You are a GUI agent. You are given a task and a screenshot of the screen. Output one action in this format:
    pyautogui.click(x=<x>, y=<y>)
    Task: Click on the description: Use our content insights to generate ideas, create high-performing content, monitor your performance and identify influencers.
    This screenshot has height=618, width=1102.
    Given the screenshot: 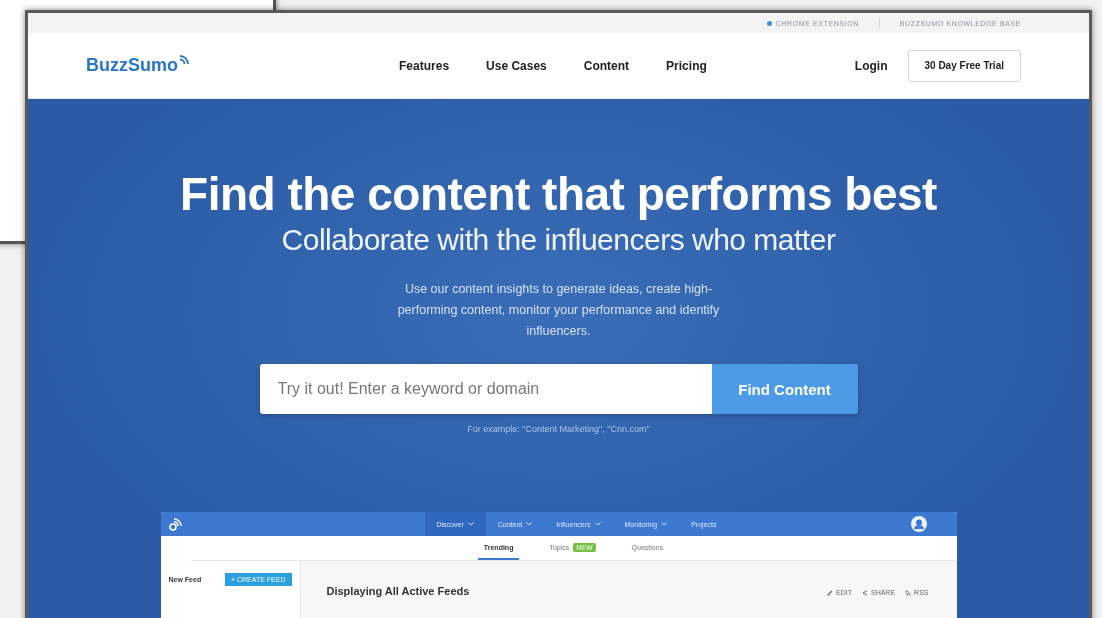 What is the action you would take?
    pyautogui.click(x=558, y=310)
    